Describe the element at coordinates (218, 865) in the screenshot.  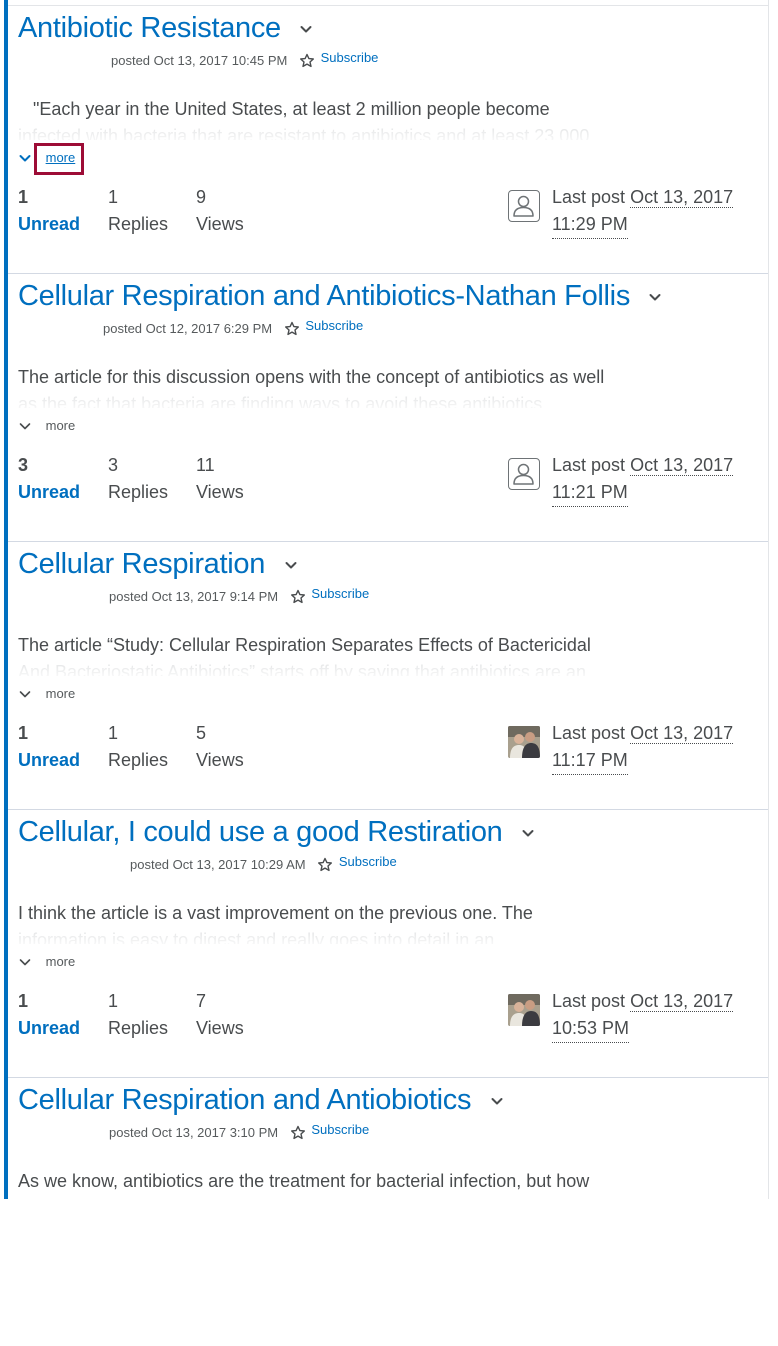
I see `posted-date: posted Oct 13, 2017 10:29 AM` at that location.